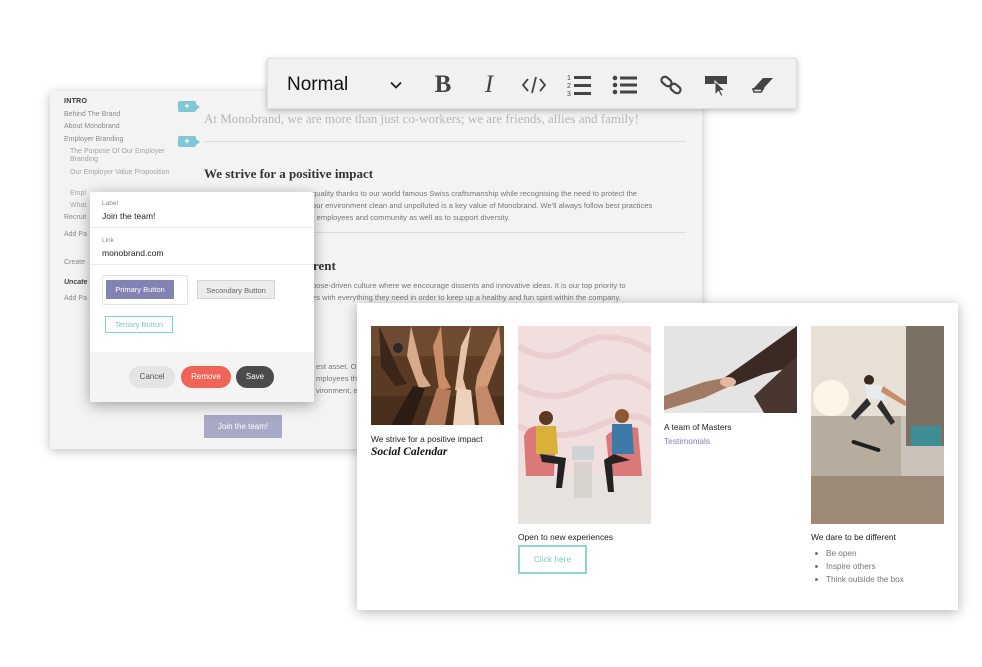  Describe the element at coordinates (110, 203) in the screenshot. I see `label-caption: Label` at that location.